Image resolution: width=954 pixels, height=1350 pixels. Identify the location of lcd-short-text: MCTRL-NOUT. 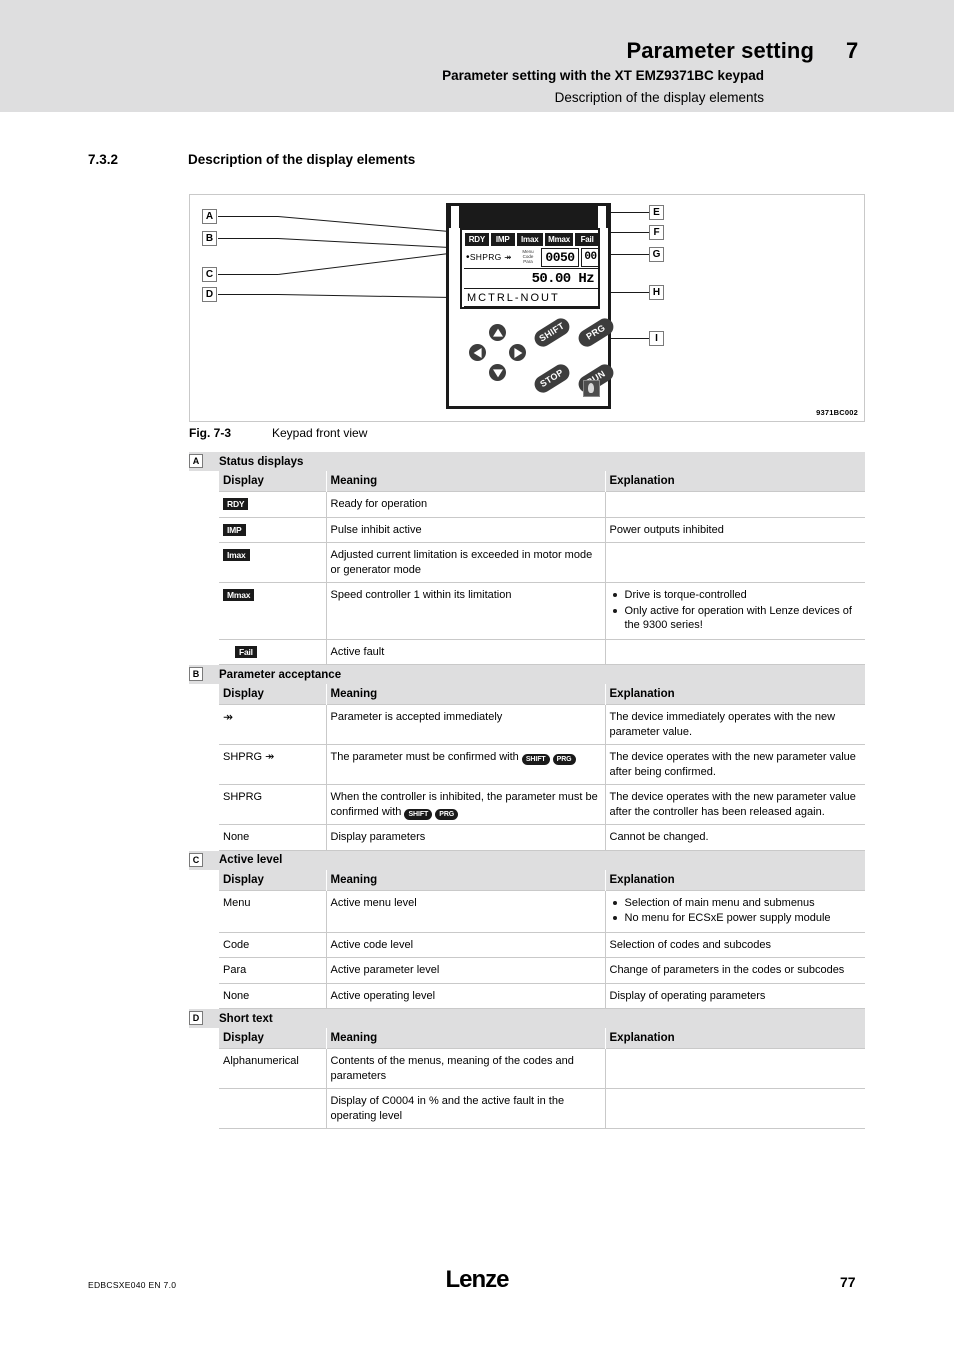
(531, 297).